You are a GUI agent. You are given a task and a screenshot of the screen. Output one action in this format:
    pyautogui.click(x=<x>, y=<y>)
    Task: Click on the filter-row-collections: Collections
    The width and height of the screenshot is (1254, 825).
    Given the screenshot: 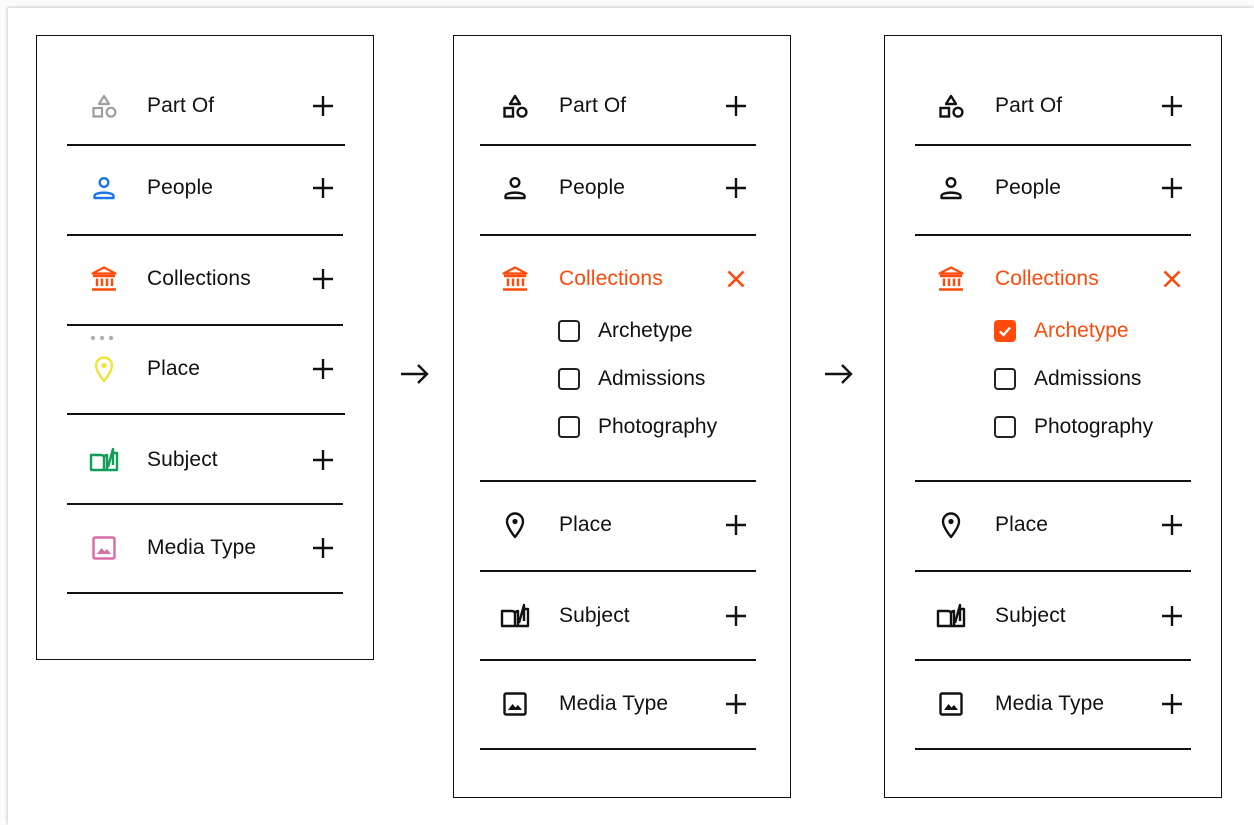 What is the action you would take?
    pyautogui.click(x=205, y=279)
    